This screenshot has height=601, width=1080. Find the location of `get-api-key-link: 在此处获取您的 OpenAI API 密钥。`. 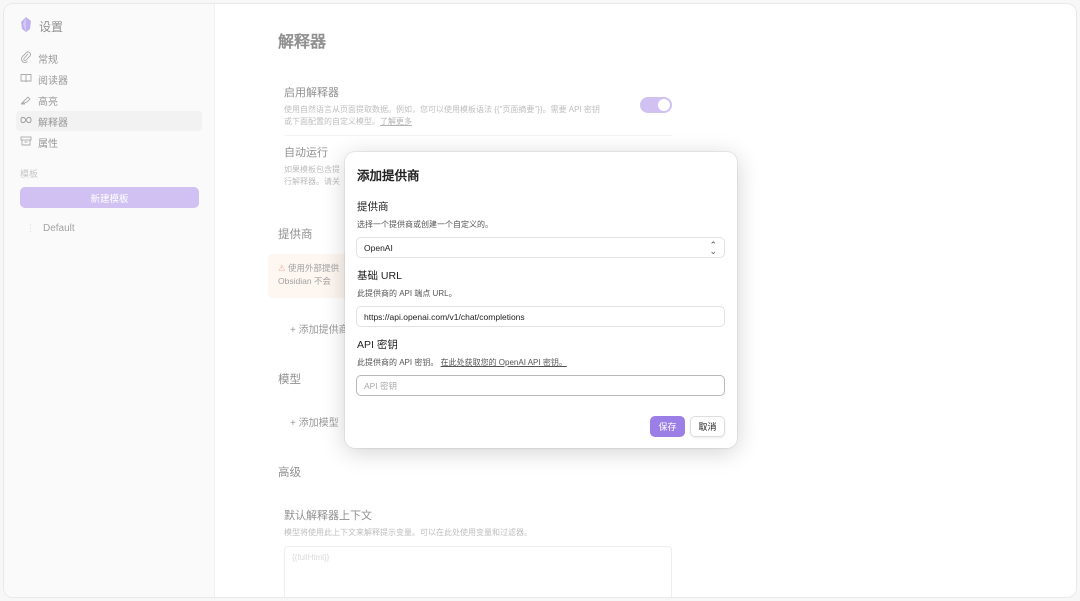

get-api-key-link: 在此处获取您的 OpenAI API 密钥。 is located at coordinates (504, 362).